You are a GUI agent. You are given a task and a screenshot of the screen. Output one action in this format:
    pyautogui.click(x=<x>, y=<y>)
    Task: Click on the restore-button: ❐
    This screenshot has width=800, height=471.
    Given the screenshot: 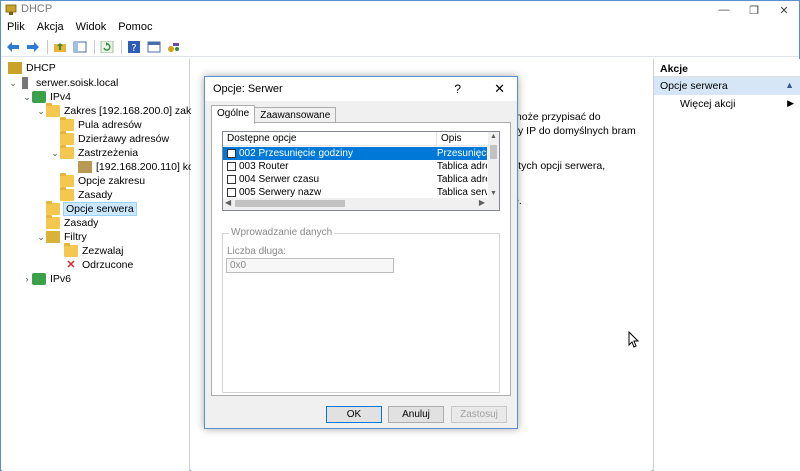 What is the action you would take?
    pyautogui.click(x=754, y=10)
    